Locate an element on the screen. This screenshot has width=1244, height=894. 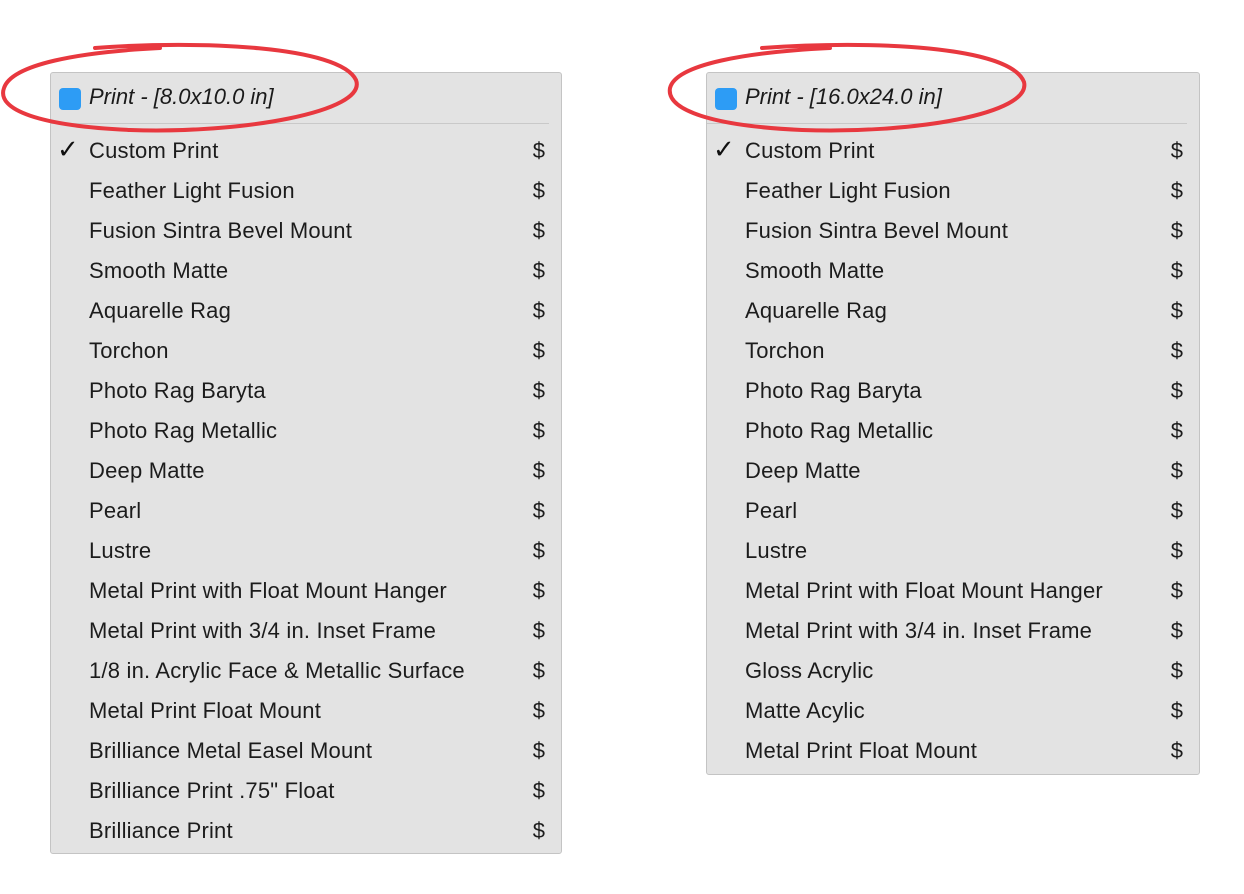
menu-item-label: Pearl is located at coordinates (115, 510).